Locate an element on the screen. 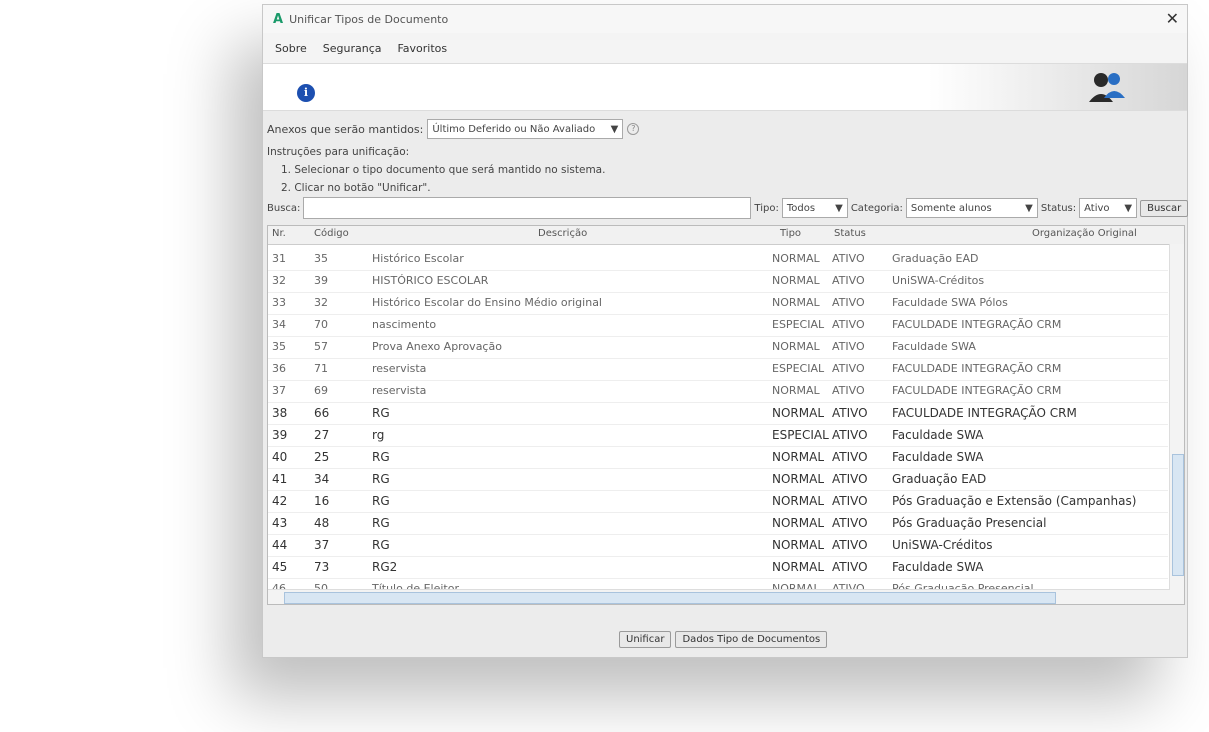 Image resolution: width=1209 pixels, height=732 pixels. column-header: Organização Original is located at coordinates (1084, 233).